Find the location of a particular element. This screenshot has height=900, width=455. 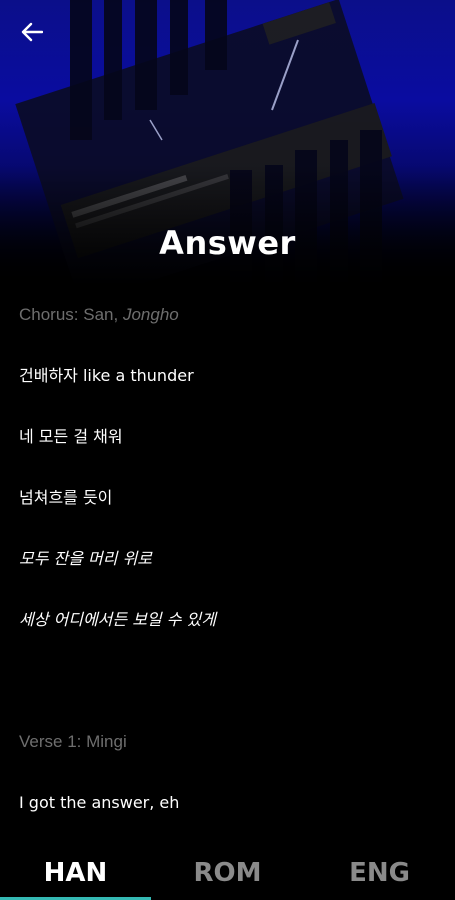

arrow-left-icon is located at coordinates (32, 32).